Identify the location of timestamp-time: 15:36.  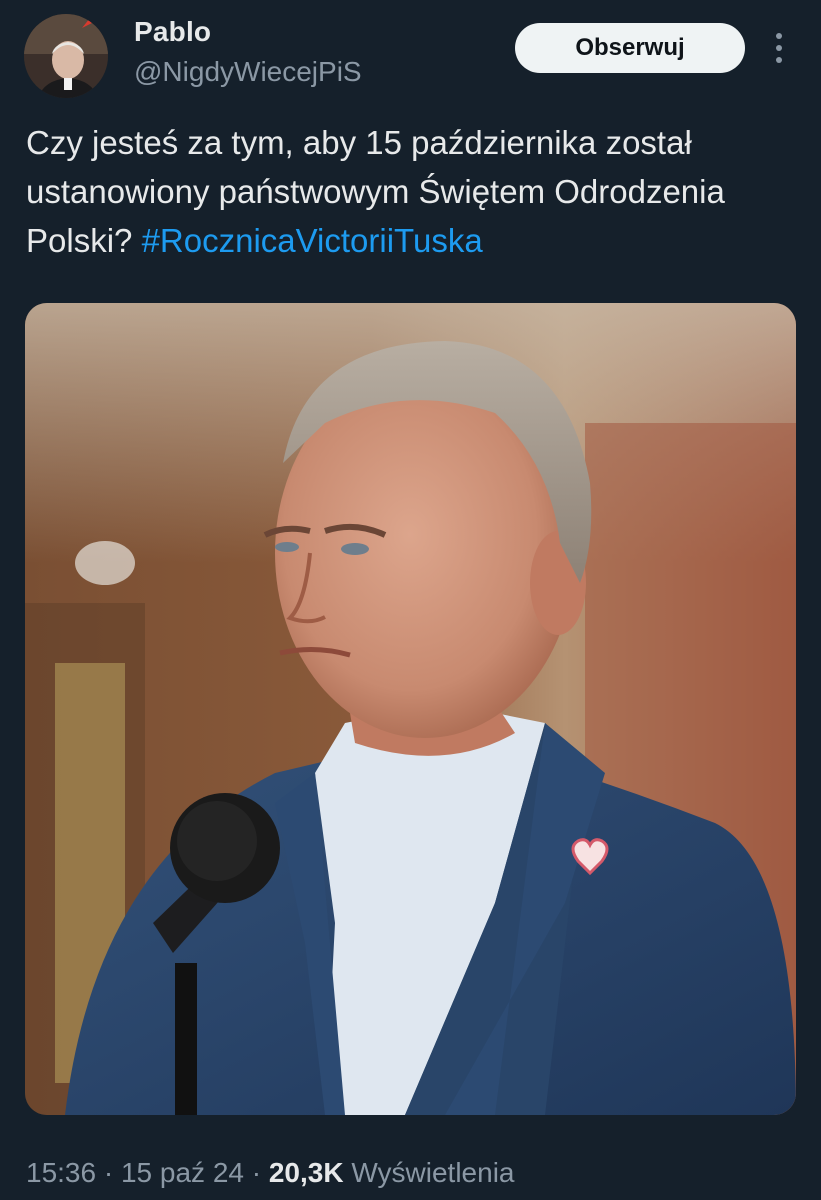
(61, 1172).